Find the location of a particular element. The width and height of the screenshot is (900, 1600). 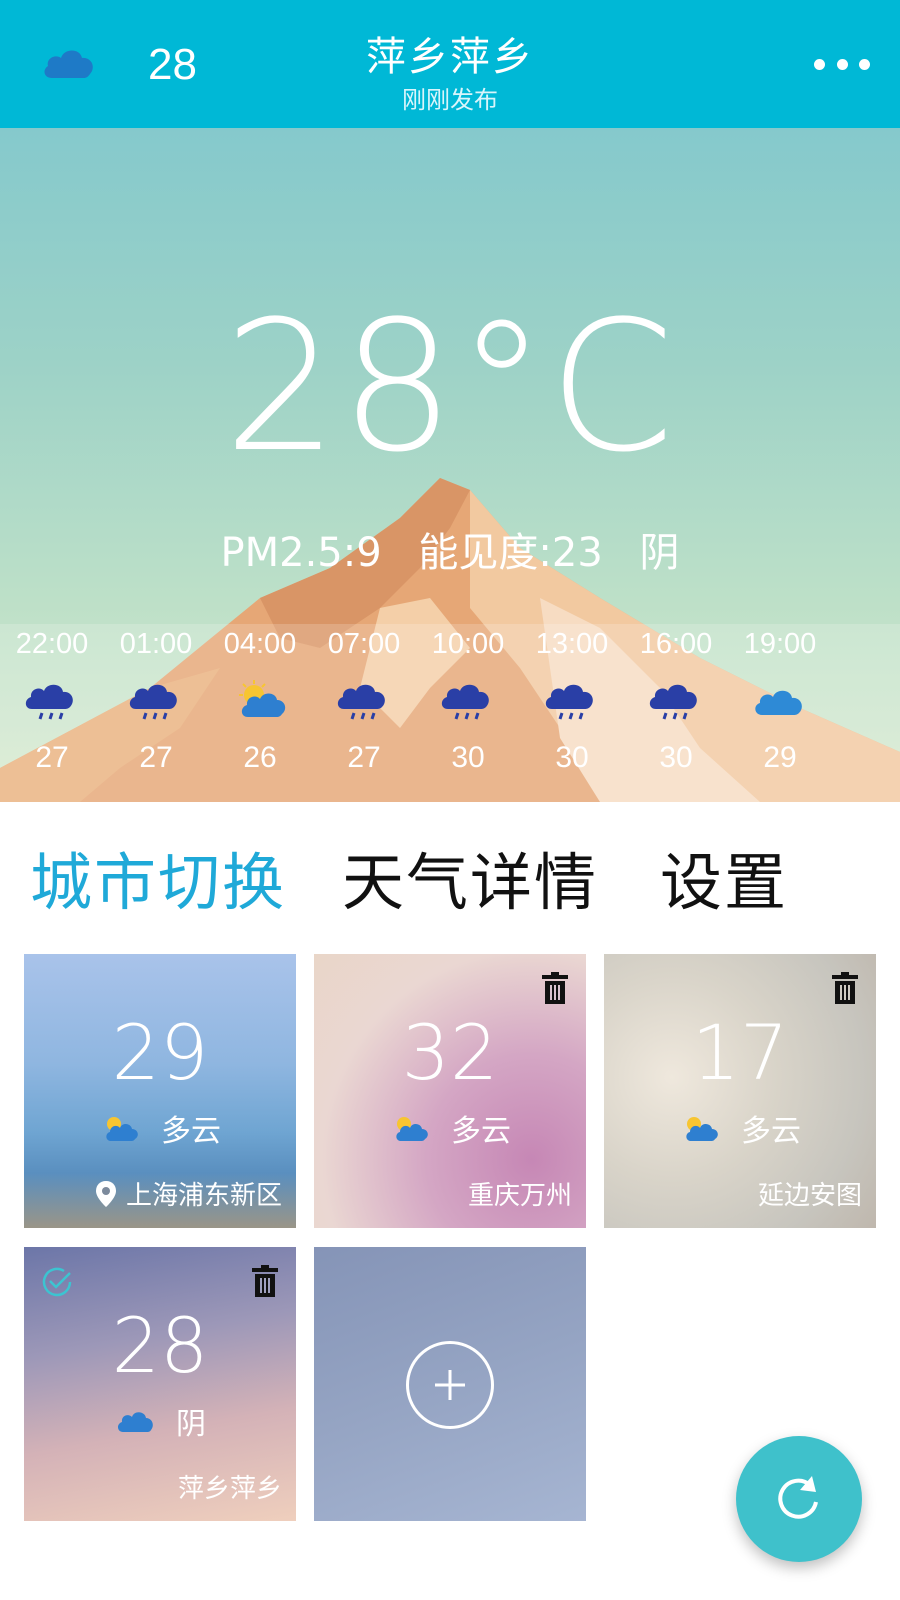

tab-weather-details: 天气详情 is located at coordinates (470, 877).